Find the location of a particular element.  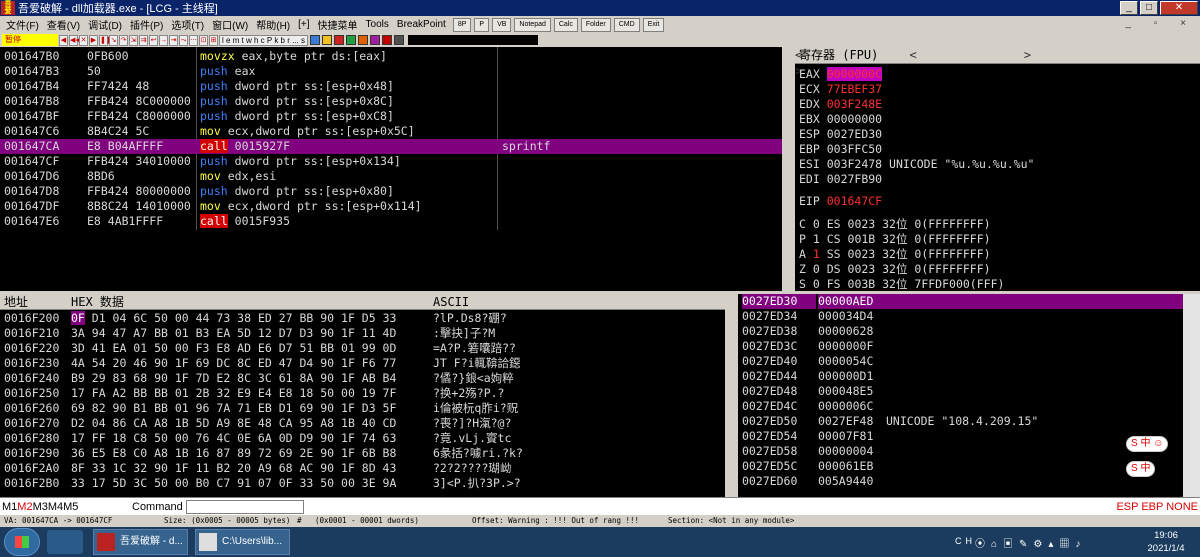

menu-tools: Tools is located at coordinates (377, 24).